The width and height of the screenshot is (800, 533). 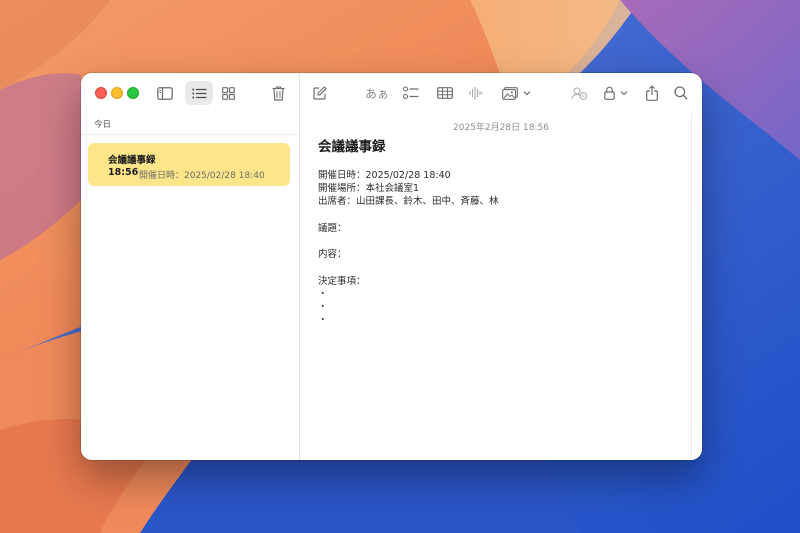 I want to click on collaborate-button, so click(x=579, y=93).